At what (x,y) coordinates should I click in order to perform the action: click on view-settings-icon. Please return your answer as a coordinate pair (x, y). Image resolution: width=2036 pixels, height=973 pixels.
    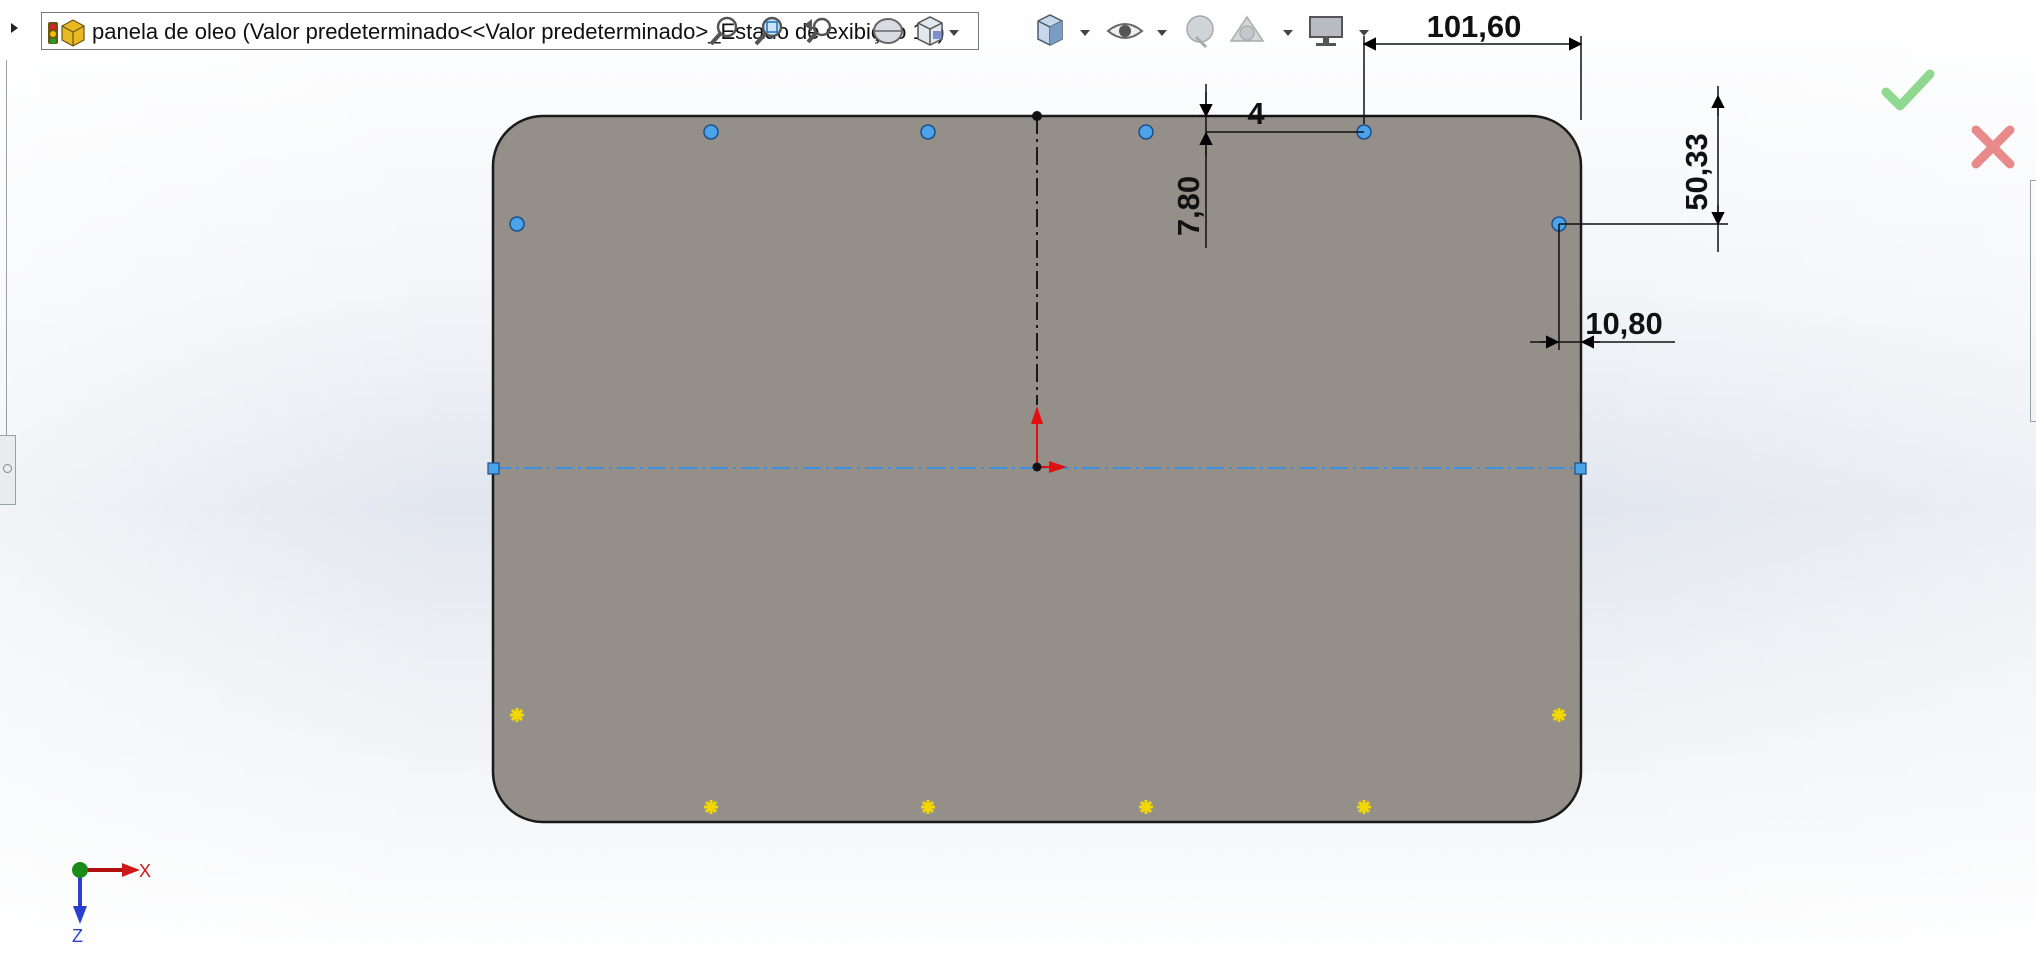
    Looking at the image, I should click on (1326, 31).